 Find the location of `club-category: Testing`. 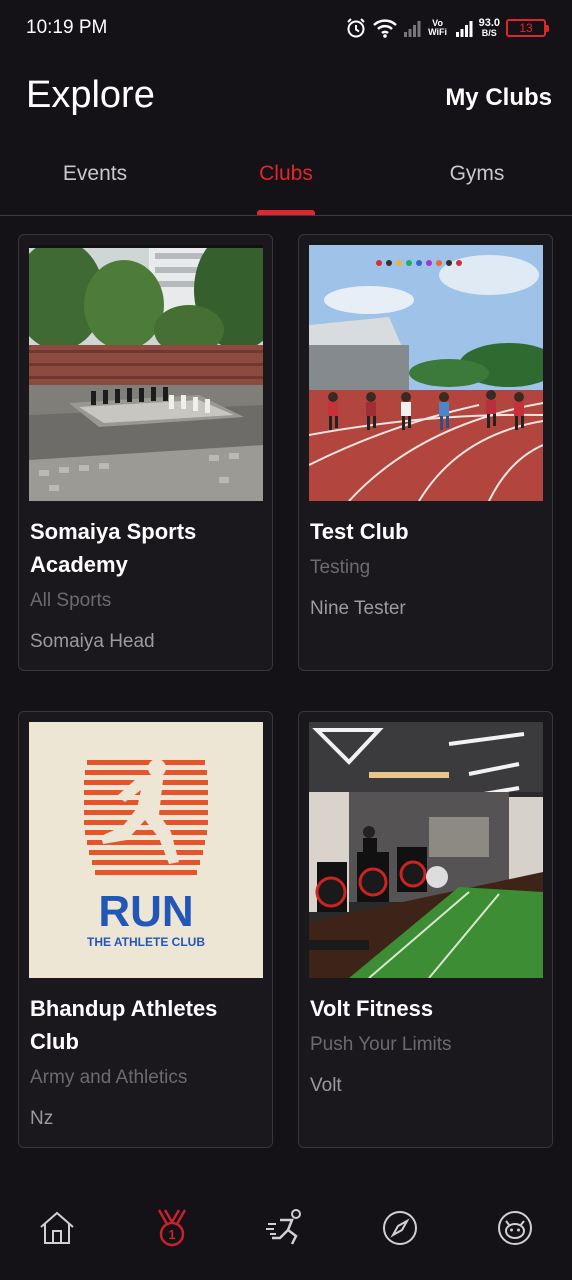

club-category: Testing is located at coordinates (340, 567).